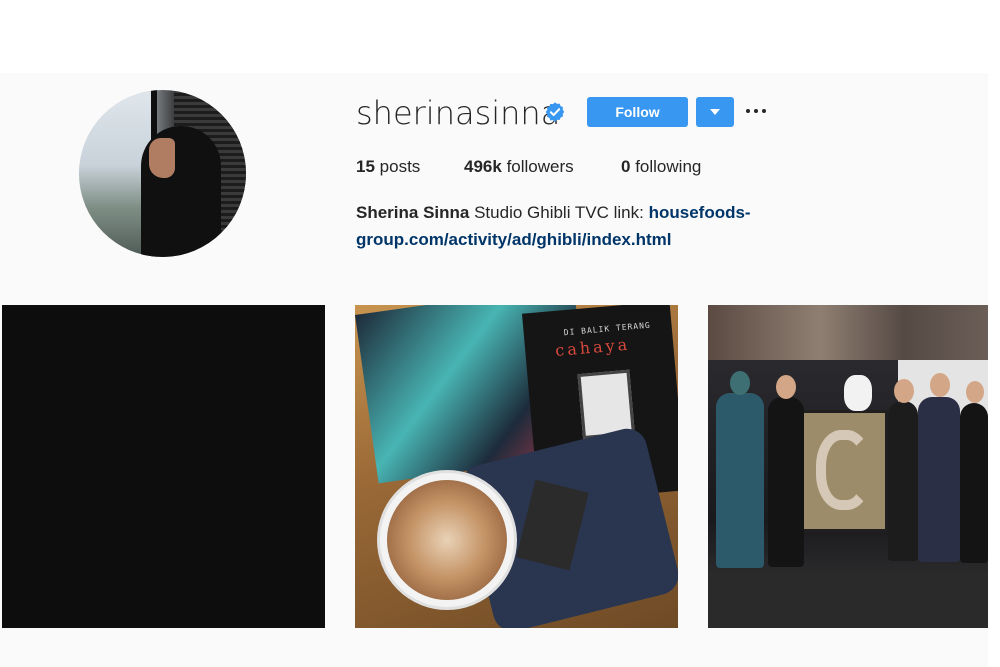 This screenshot has width=1000, height=667. I want to click on following-count: 0, so click(626, 166).